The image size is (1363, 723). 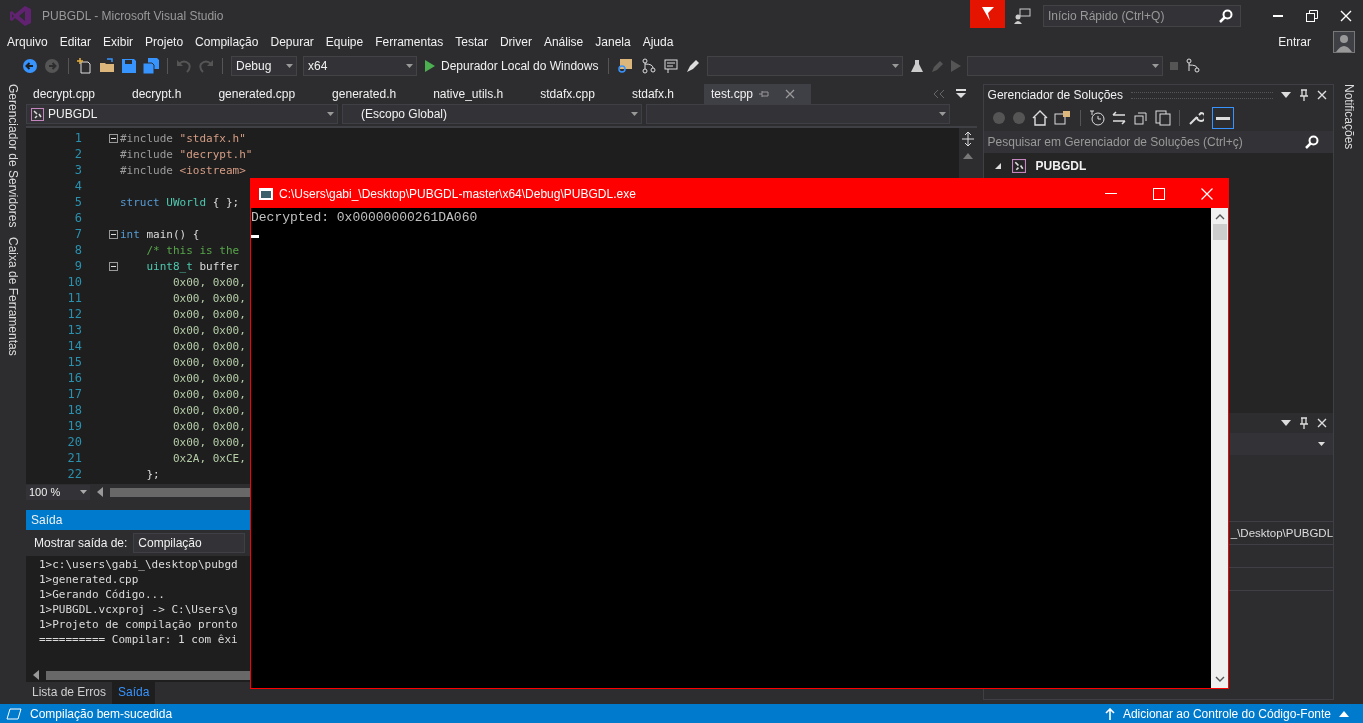 What do you see at coordinates (74, 474) in the screenshot?
I see `line-number: 22` at bounding box center [74, 474].